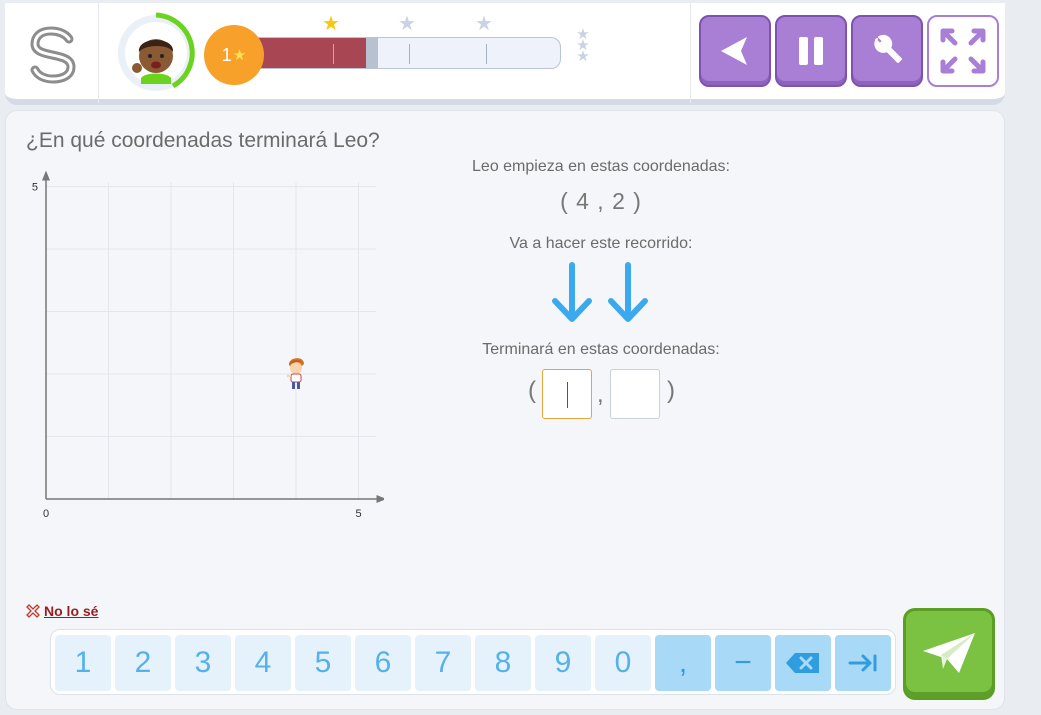 This screenshot has height=715, width=1041. I want to click on logo-area, so click(52, 53).